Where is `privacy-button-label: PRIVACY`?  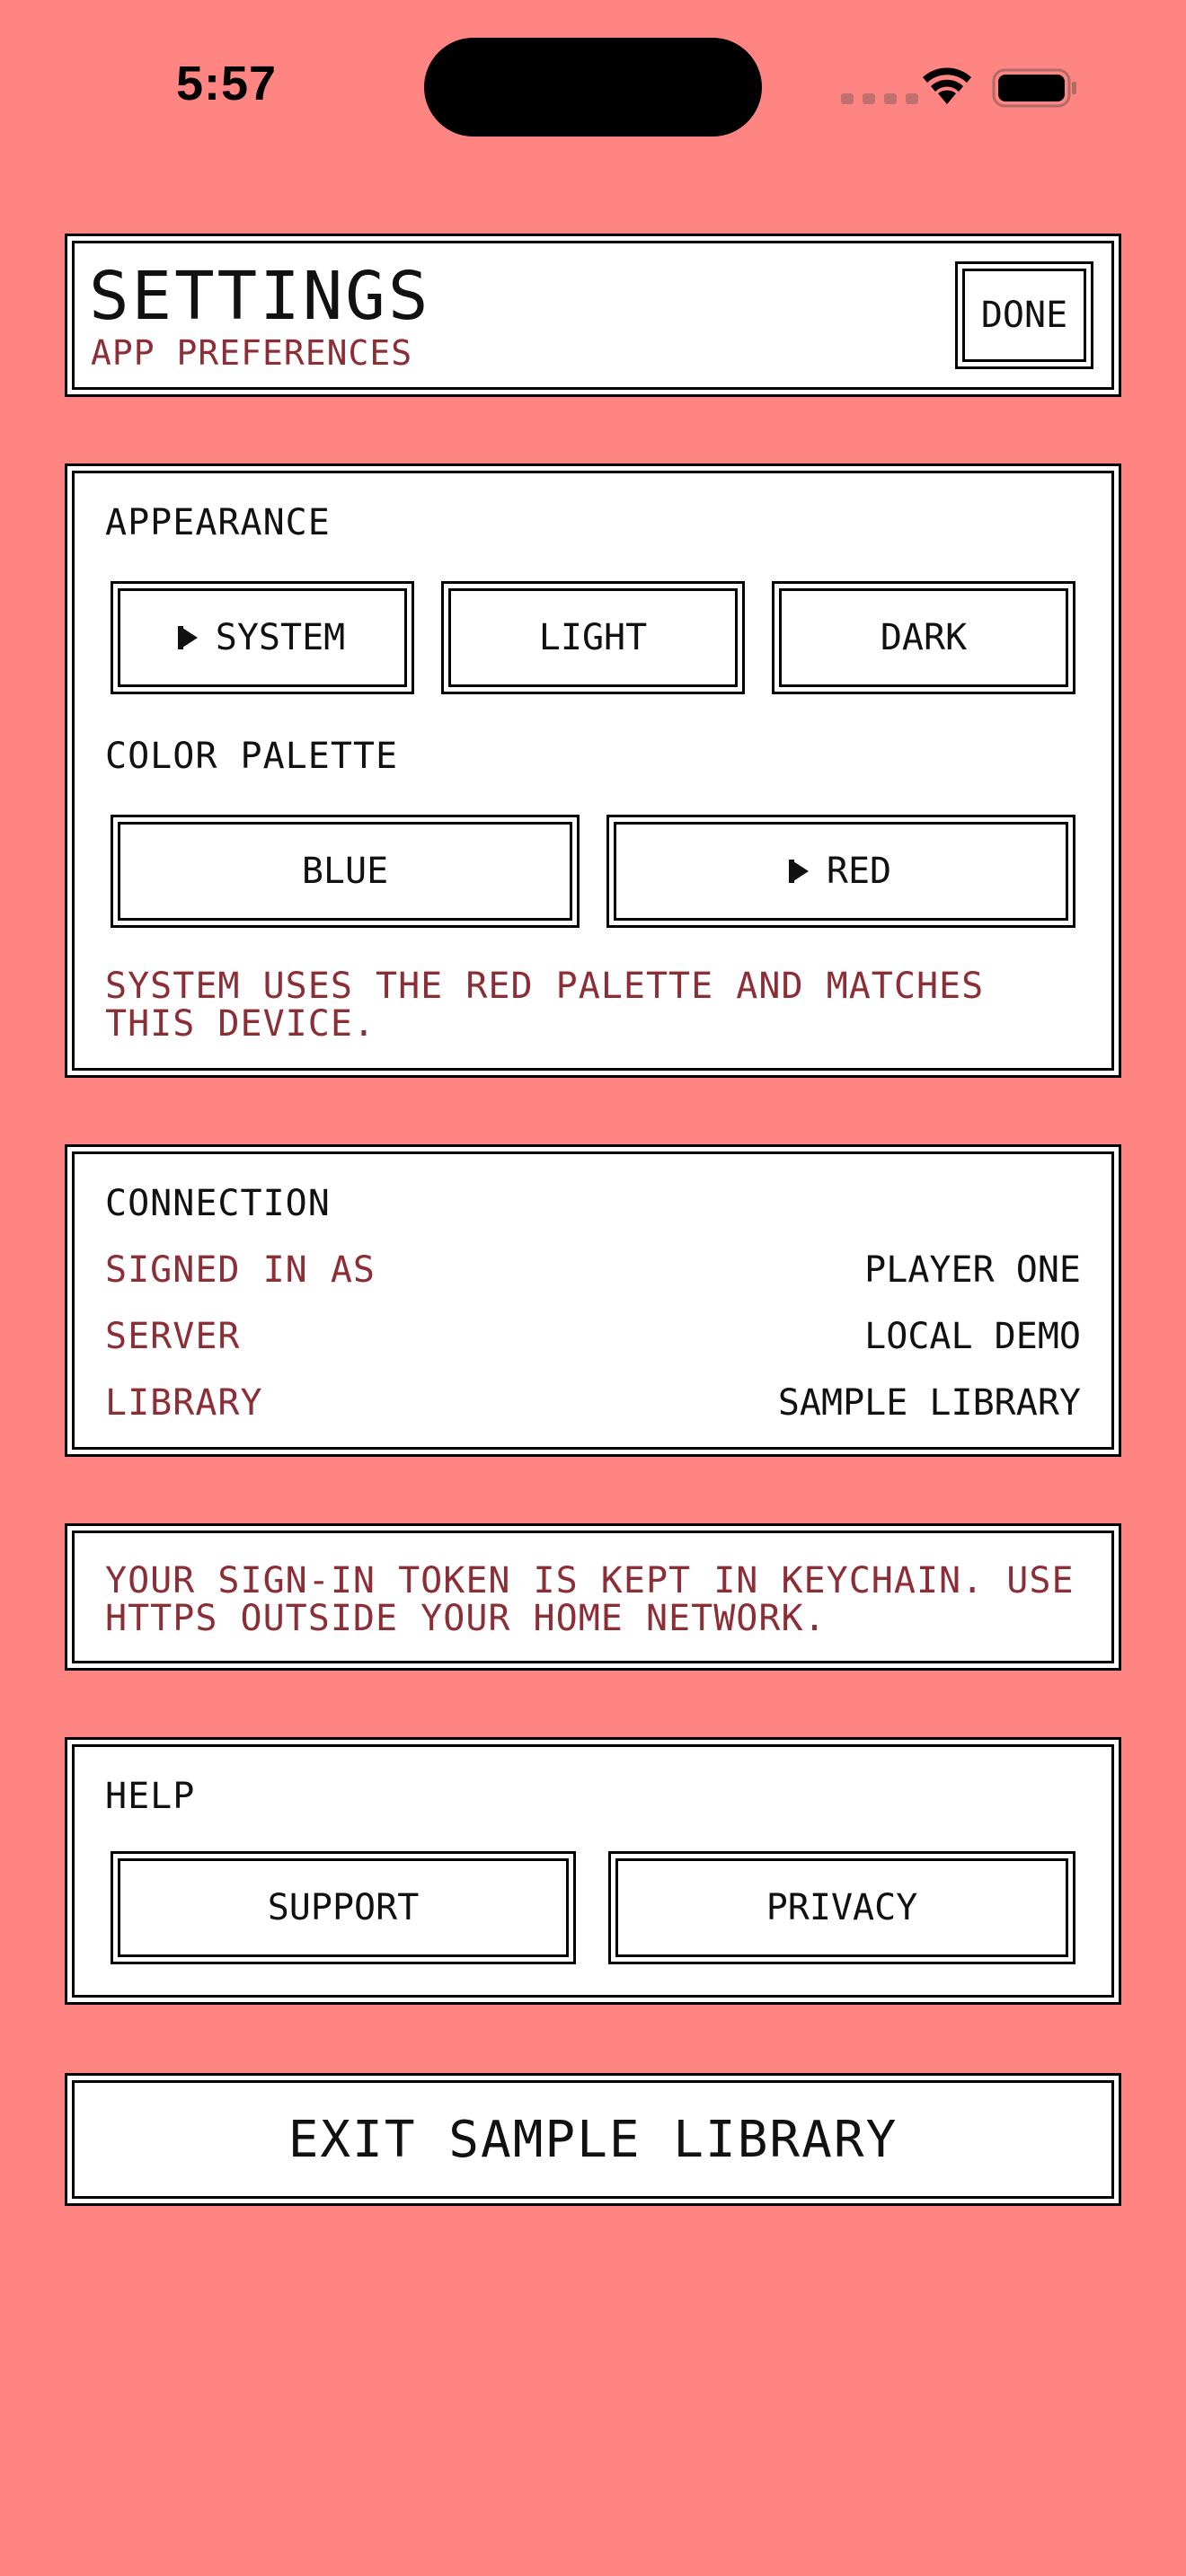
privacy-button-label: PRIVACY is located at coordinates (842, 1907).